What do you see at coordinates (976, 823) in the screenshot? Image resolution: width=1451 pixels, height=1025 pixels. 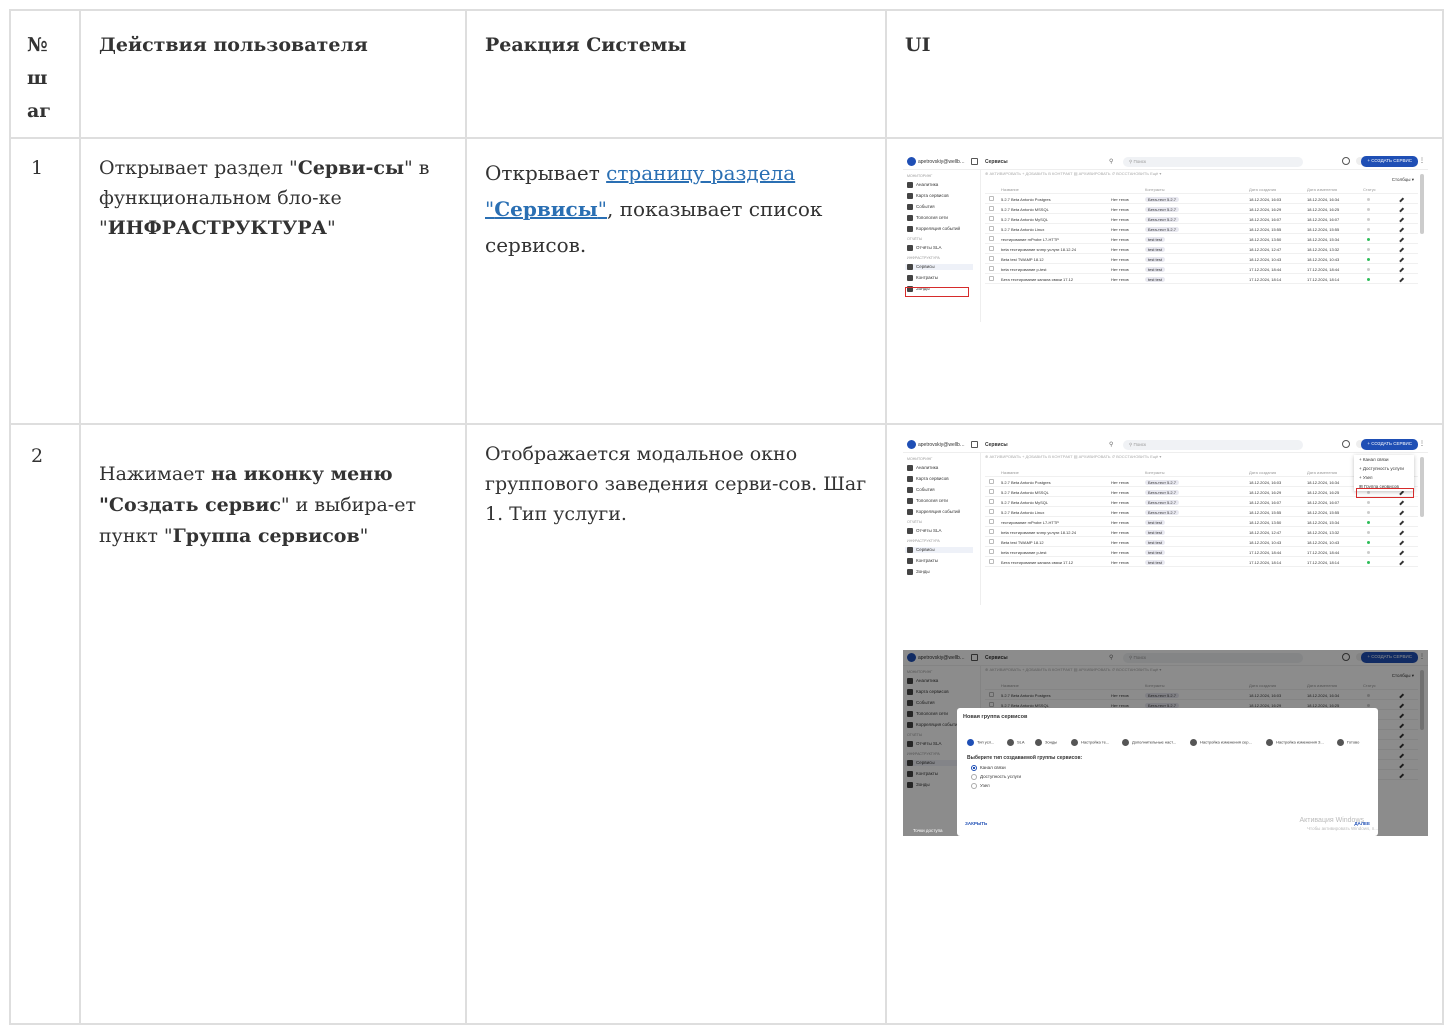 I see `close-button: ЗАКРЫТЬ` at bounding box center [976, 823].